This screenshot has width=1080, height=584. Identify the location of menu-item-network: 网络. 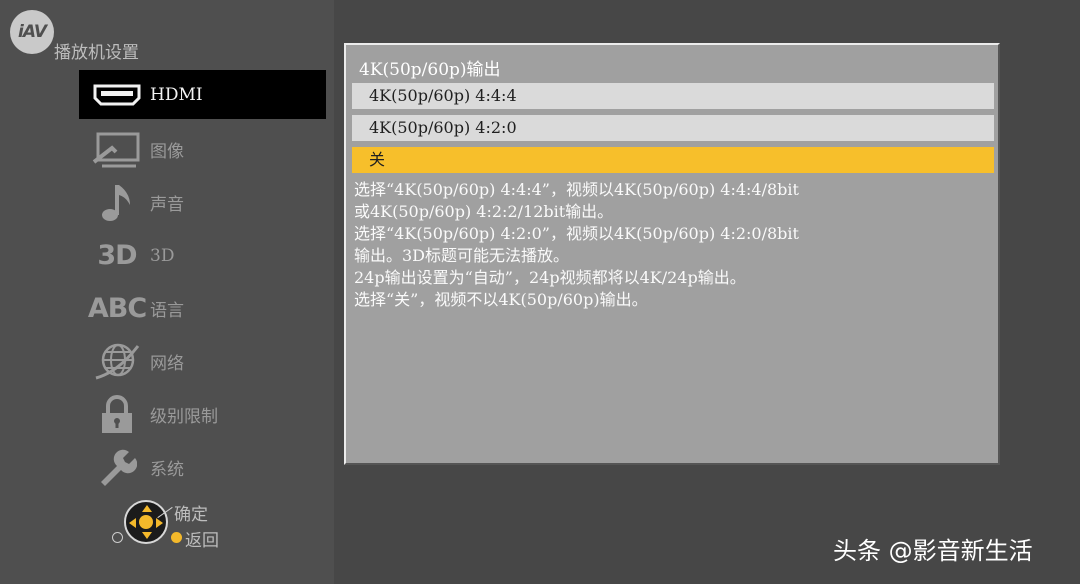
(202, 361).